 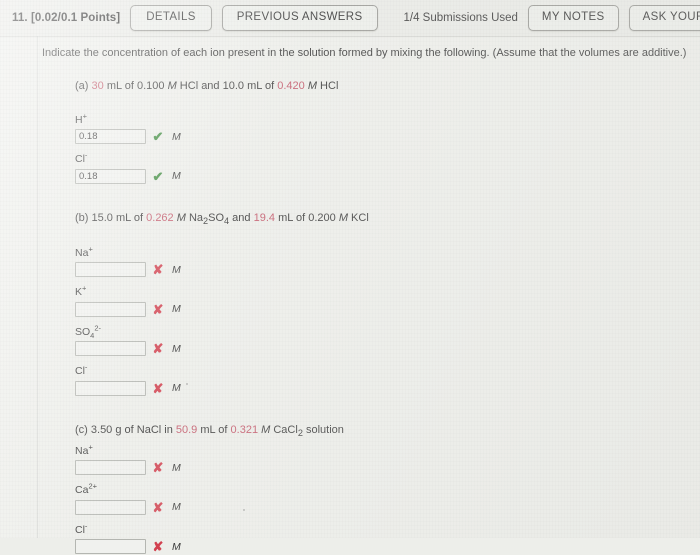 I want to click on part-a-value-1: 30, so click(x=97, y=86).